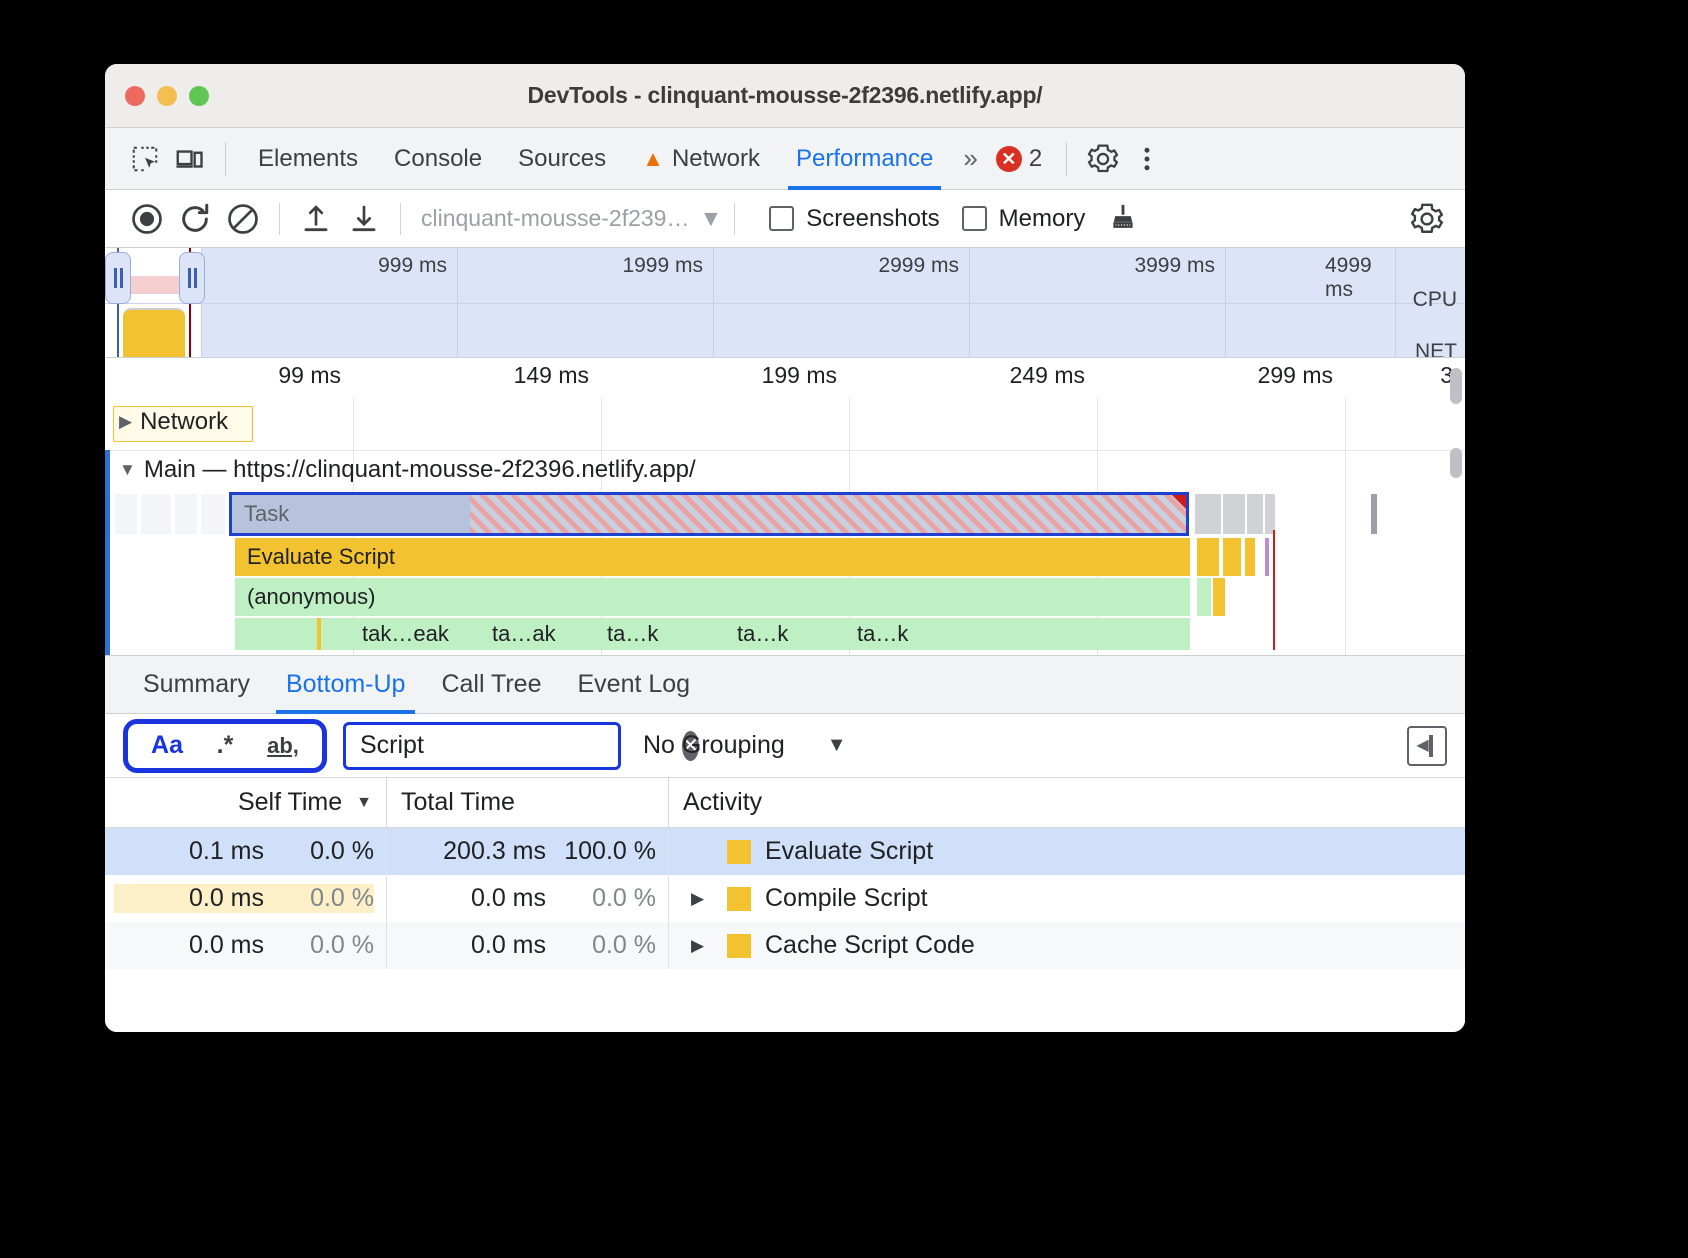 This screenshot has width=1688, height=1258. Describe the element at coordinates (528, 802) in the screenshot. I see `column-header-total-time: Total Time` at that location.